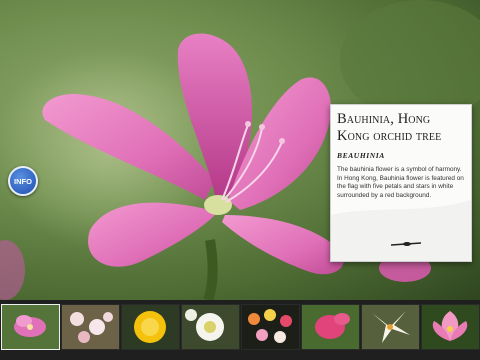  I want to click on card-corner-decoration, so click(401, 230).